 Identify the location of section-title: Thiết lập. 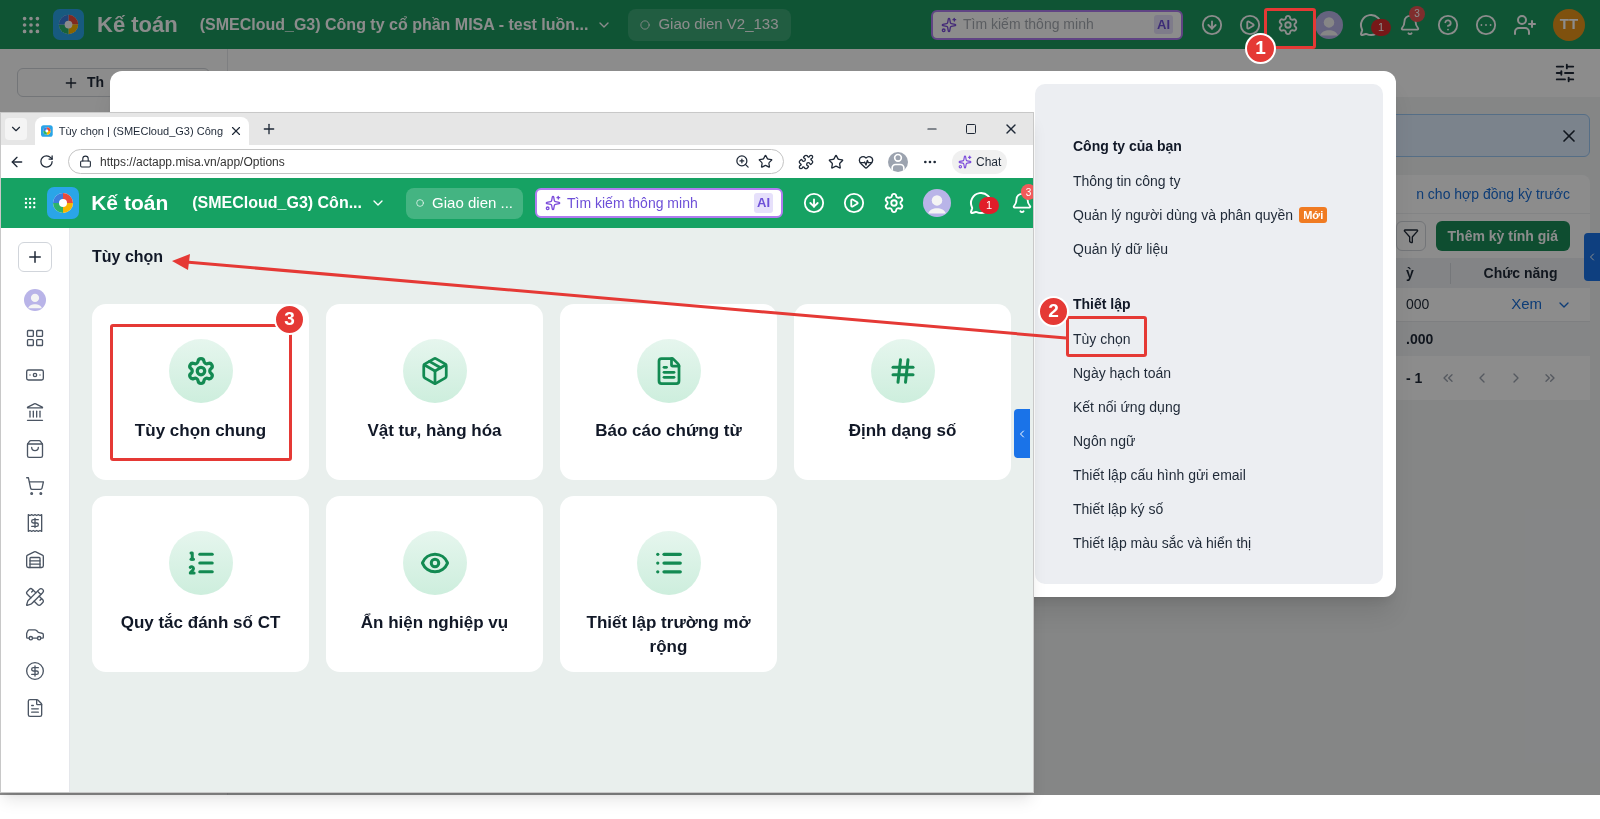
(1102, 304).